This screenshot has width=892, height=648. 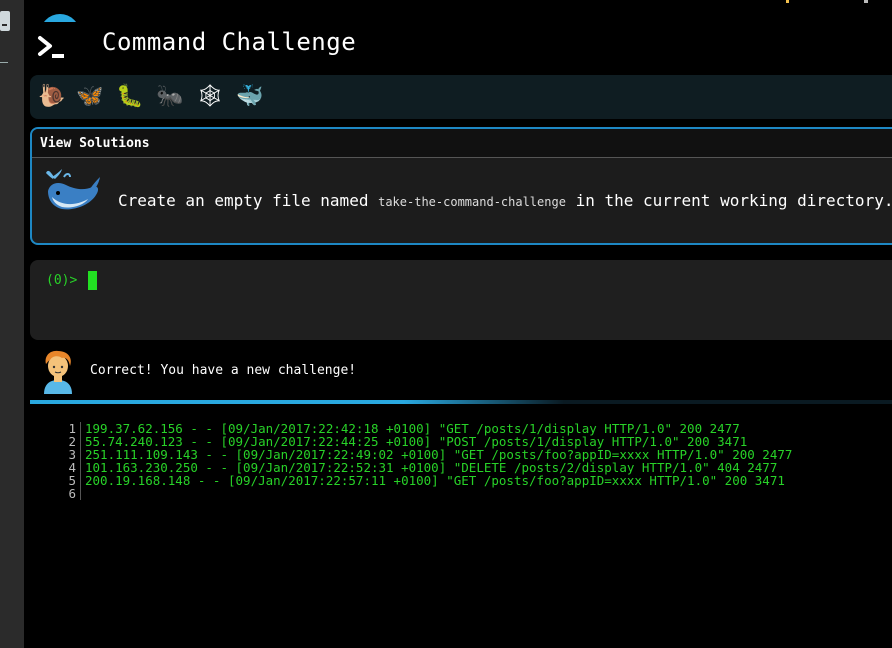 What do you see at coordinates (4, 62) in the screenshot?
I see `divider` at bounding box center [4, 62].